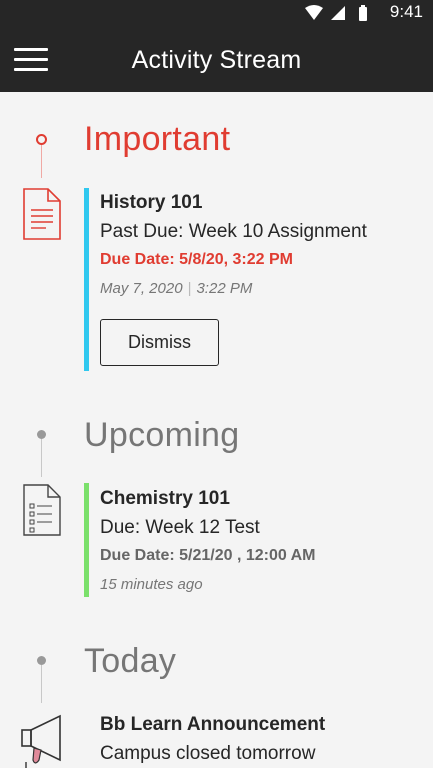 This screenshot has height=768, width=433. I want to click on battery-icon, so click(363, 13).